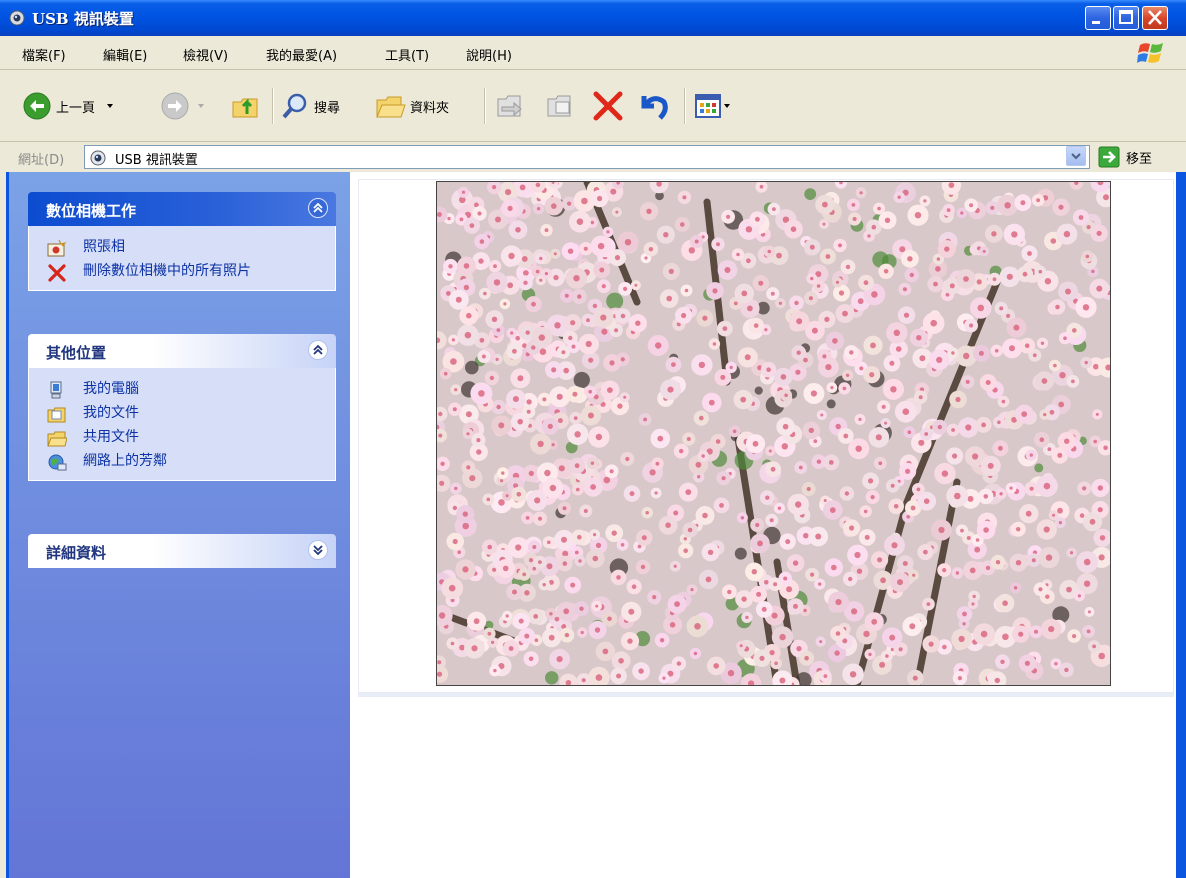 The image size is (1186, 878). What do you see at coordinates (167, 271) in the screenshot?
I see `delete-all-photos-label: 刪除數位相機中的所有照片` at bounding box center [167, 271].